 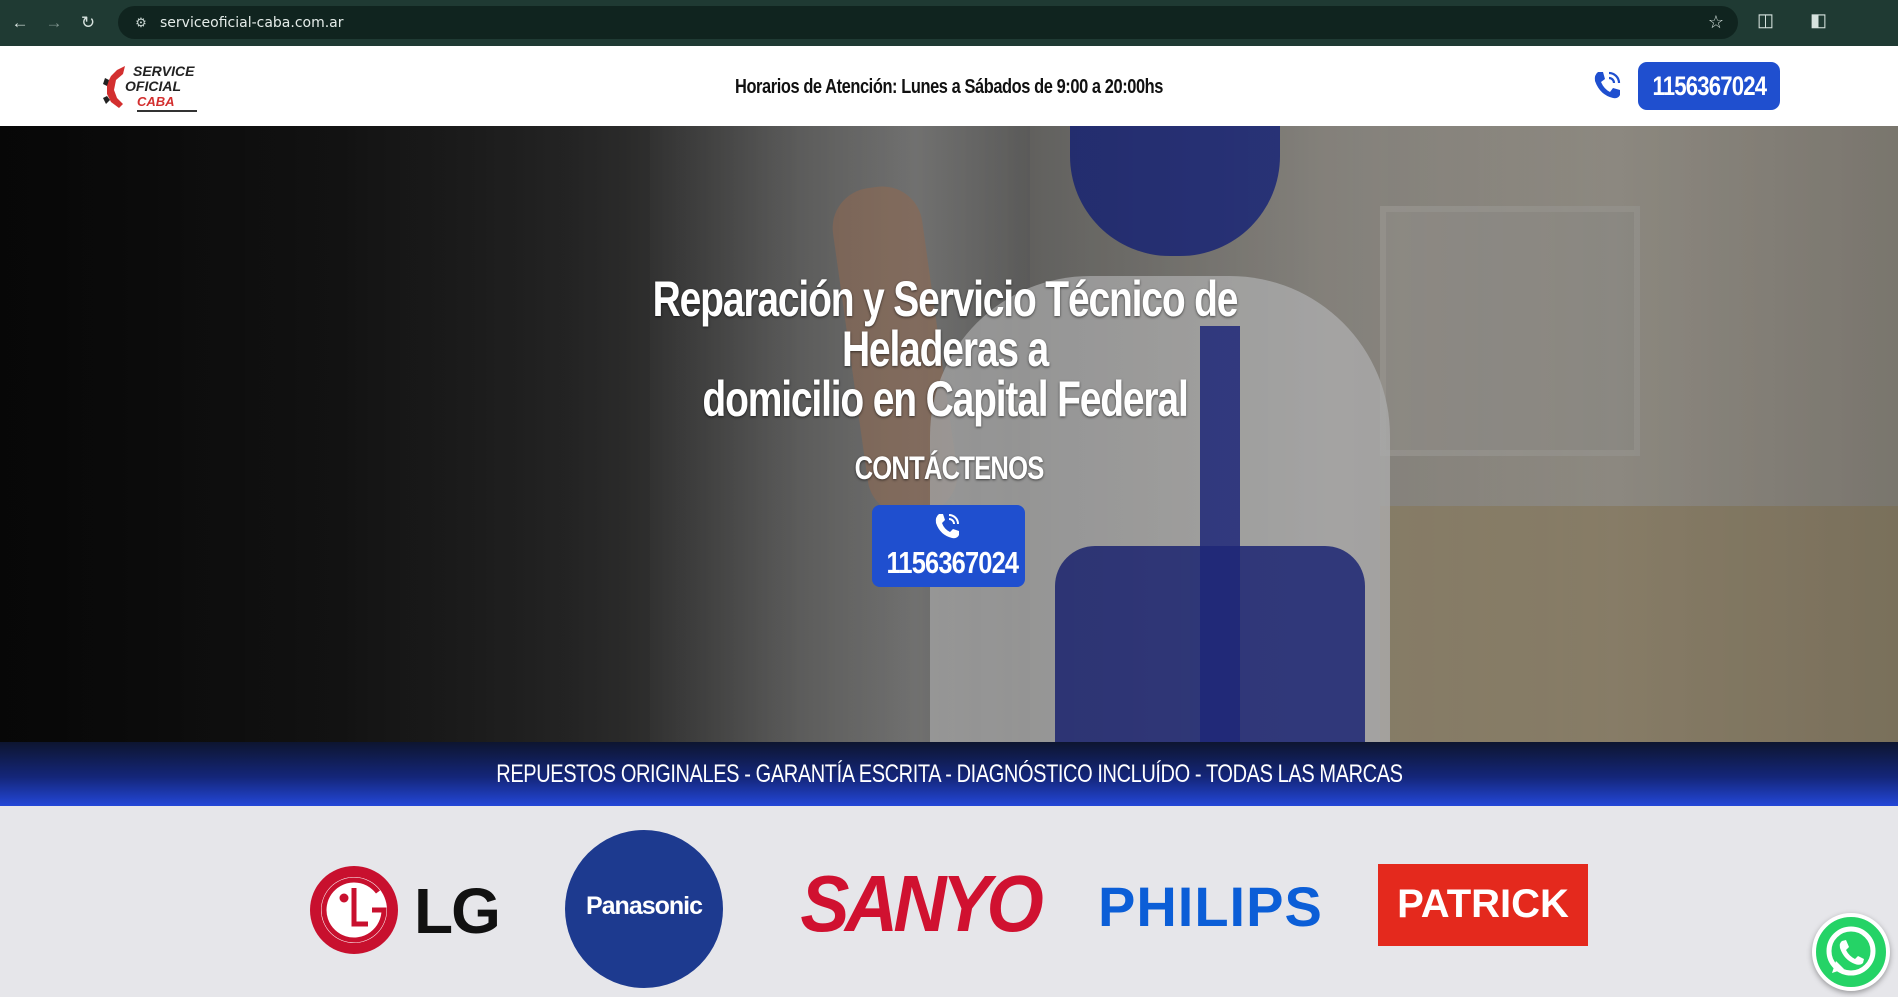 What do you see at coordinates (20, 23) in the screenshot?
I see `back-icon: ←` at bounding box center [20, 23].